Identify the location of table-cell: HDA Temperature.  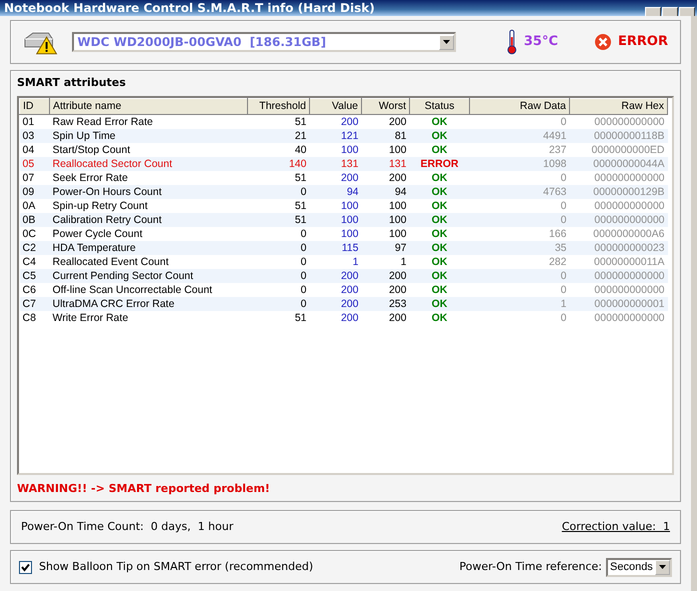
(149, 248).